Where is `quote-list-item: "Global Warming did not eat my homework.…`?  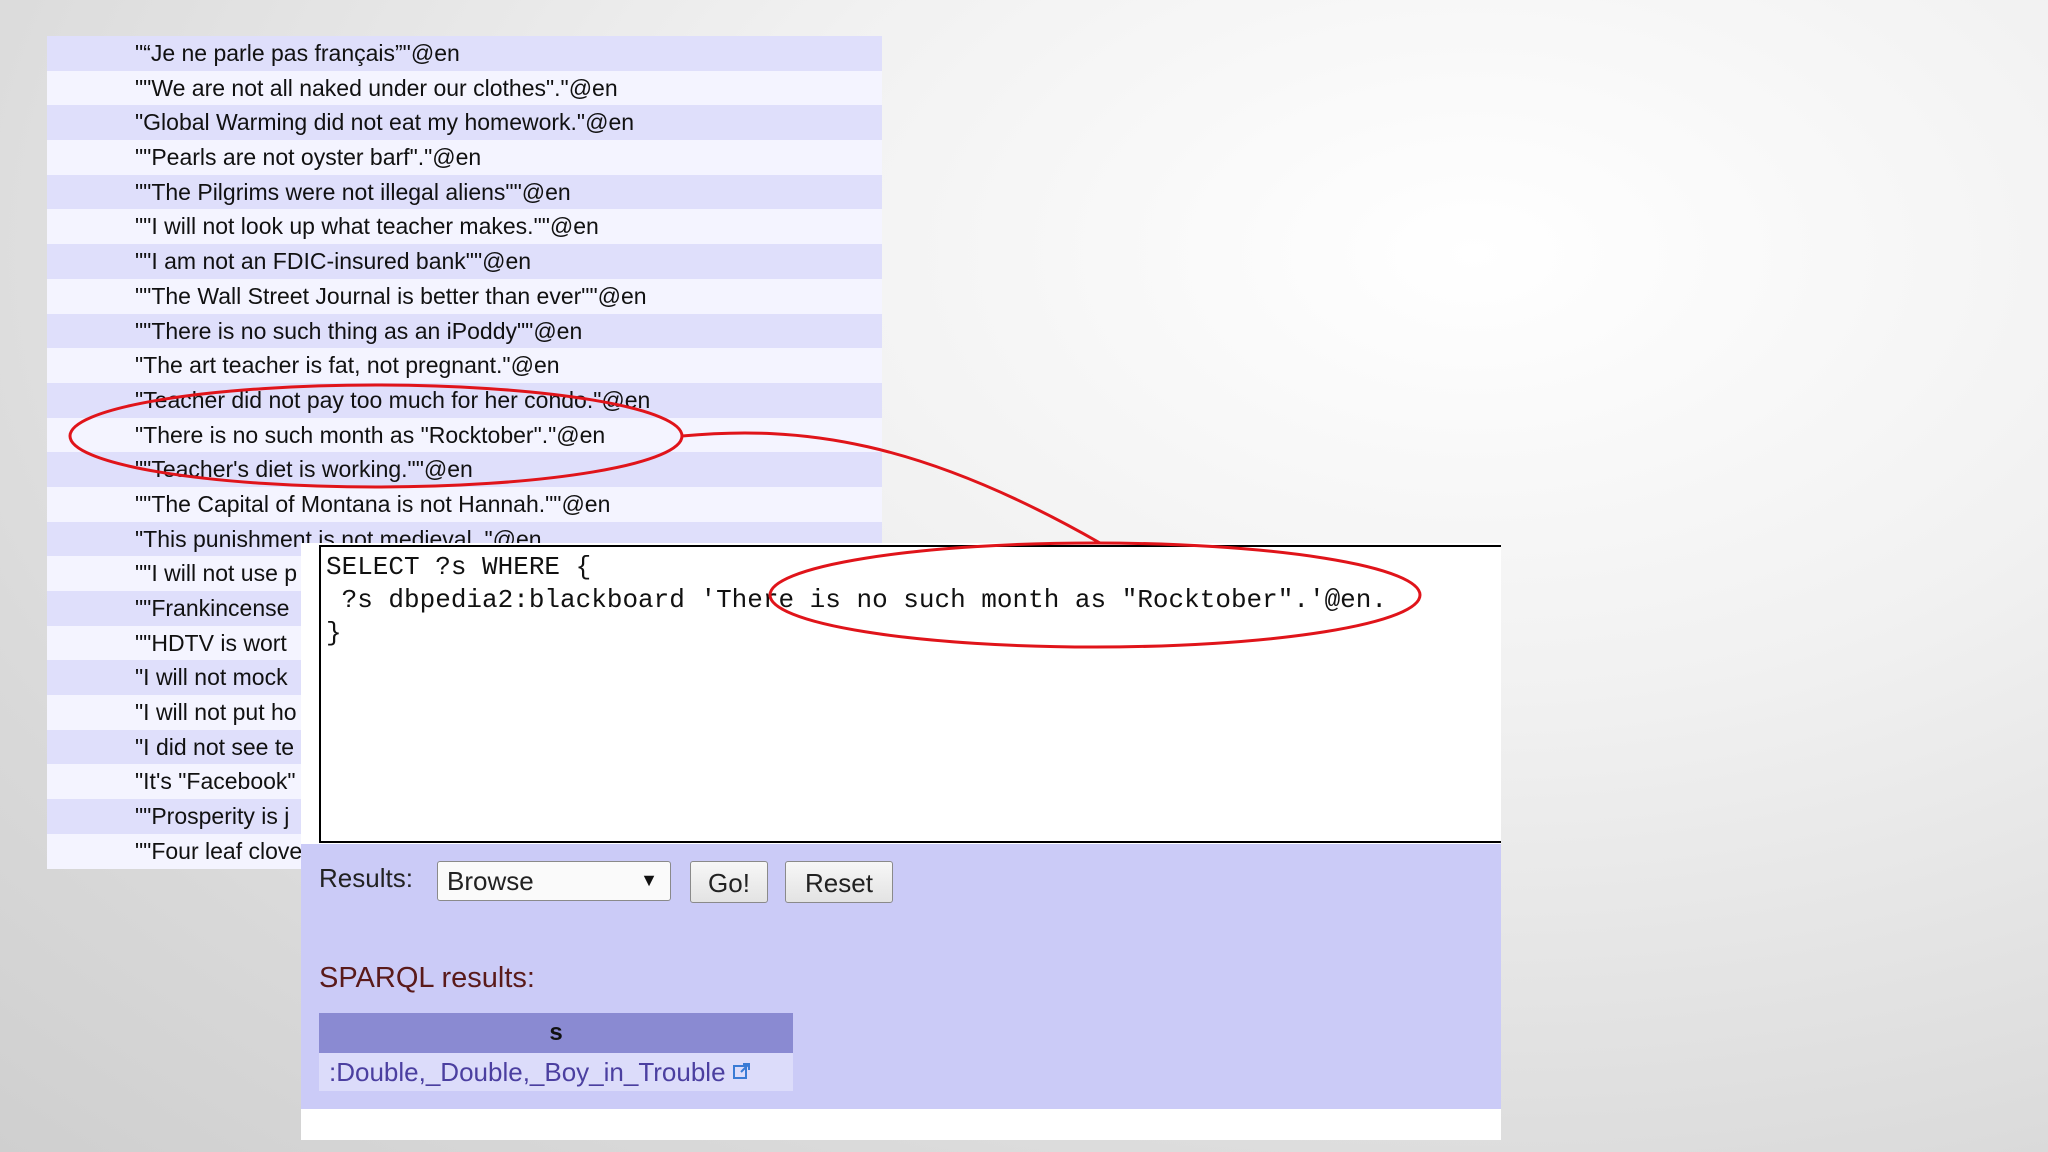
quote-list-item: "Global Warming did not eat my homework.… is located at coordinates (464, 123).